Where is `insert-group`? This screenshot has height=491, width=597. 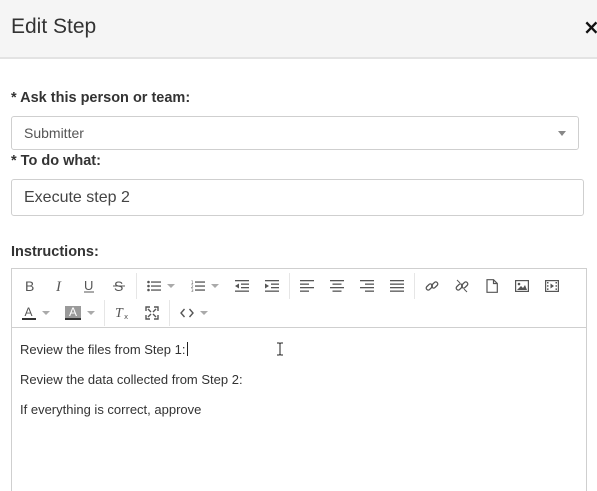 insert-group is located at coordinates (492, 286).